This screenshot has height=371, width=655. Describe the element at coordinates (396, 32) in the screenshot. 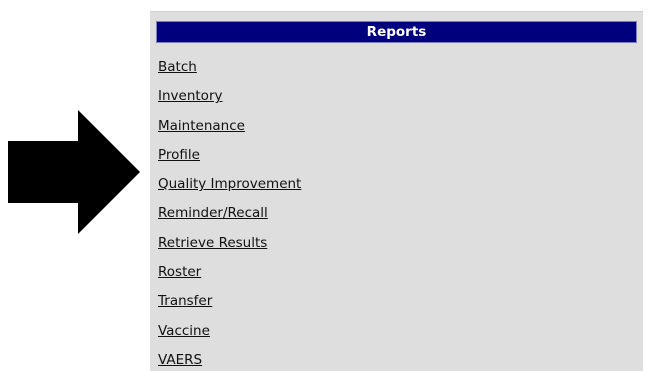

I see `reports-panel-title: Reports` at that location.